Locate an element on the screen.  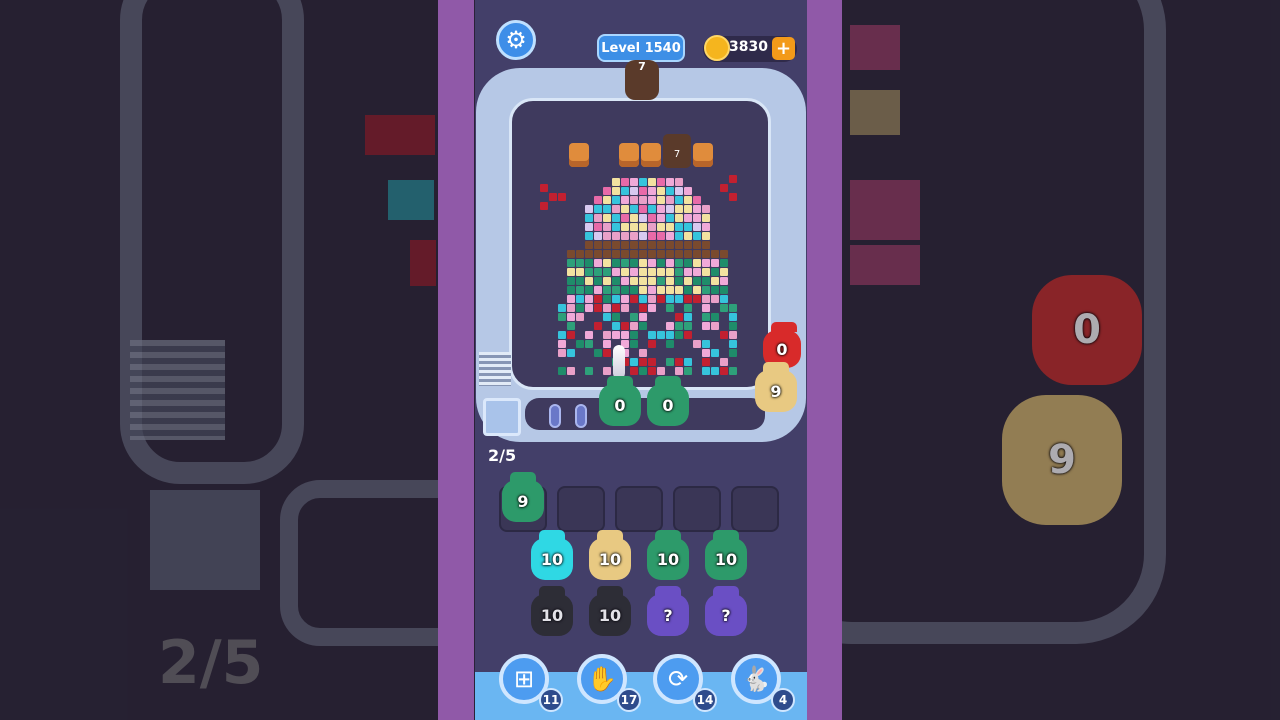
booster-count: 11 is located at coordinates (551, 700).